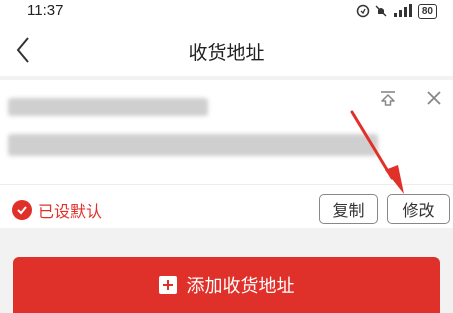 Image resolution: width=453 pixels, height=313 pixels. What do you see at coordinates (363, 11) in the screenshot?
I see `nfc-icon` at bounding box center [363, 11].